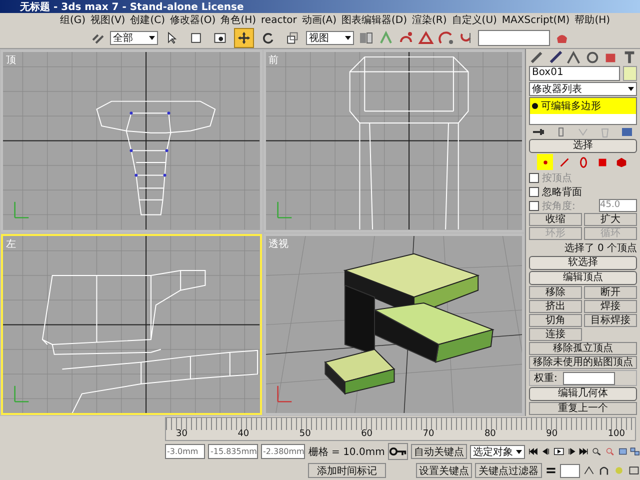 This screenshot has height=480, width=640. What do you see at coordinates (498, 451) in the screenshot?
I see `key-mode-dropdown: 选定对象` at bounding box center [498, 451].